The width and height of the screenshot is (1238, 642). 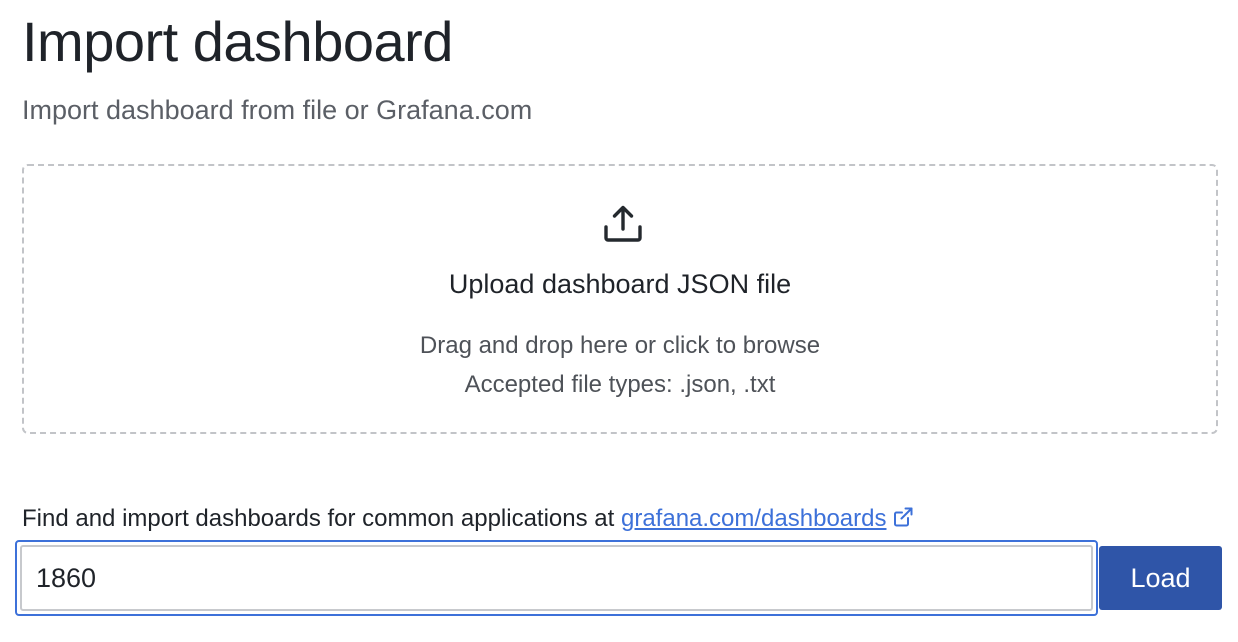 What do you see at coordinates (1160, 578) in the screenshot?
I see `load-button: Load` at bounding box center [1160, 578].